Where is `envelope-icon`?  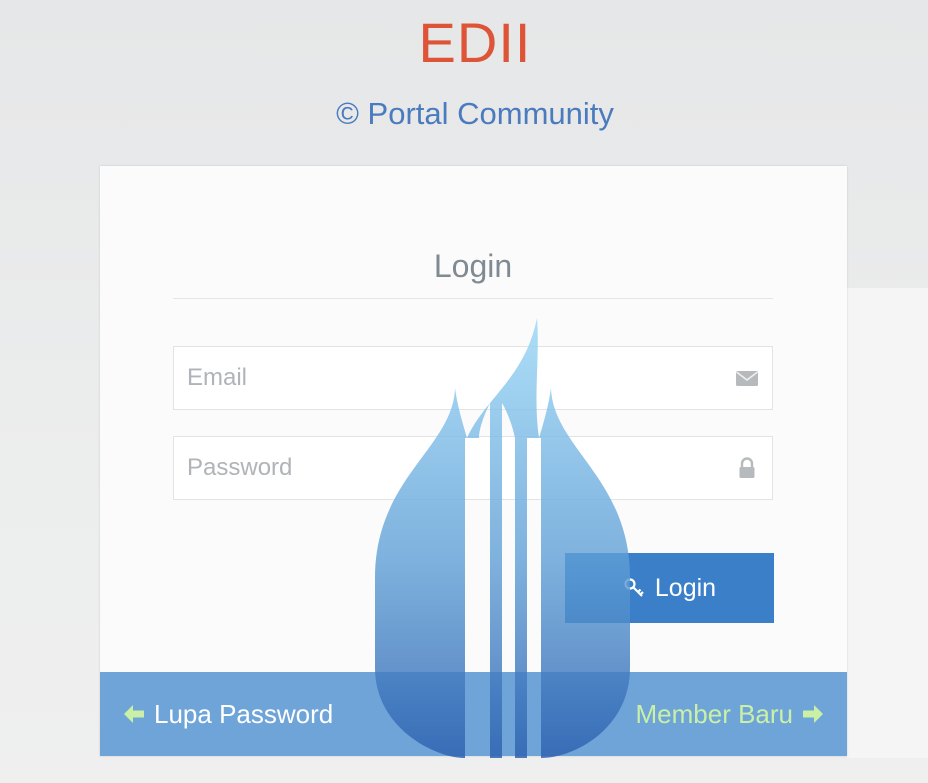
envelope-icon is located at coordinates (747, 378).